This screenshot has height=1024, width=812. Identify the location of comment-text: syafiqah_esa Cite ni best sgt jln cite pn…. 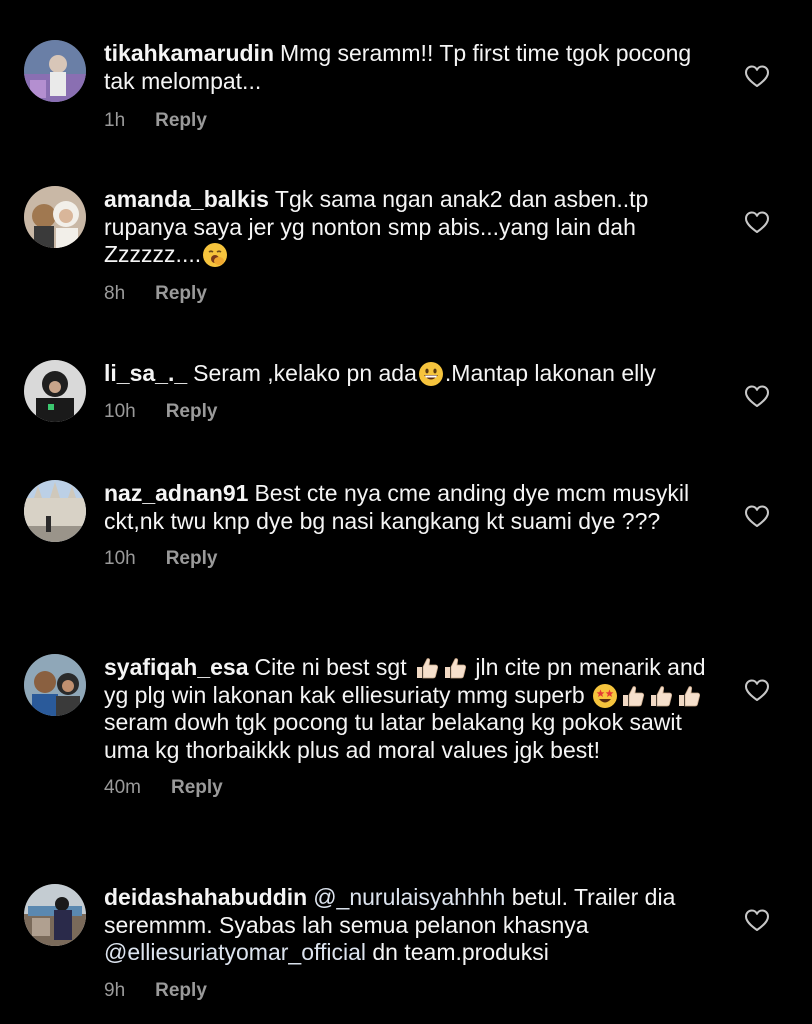
(409, 709).